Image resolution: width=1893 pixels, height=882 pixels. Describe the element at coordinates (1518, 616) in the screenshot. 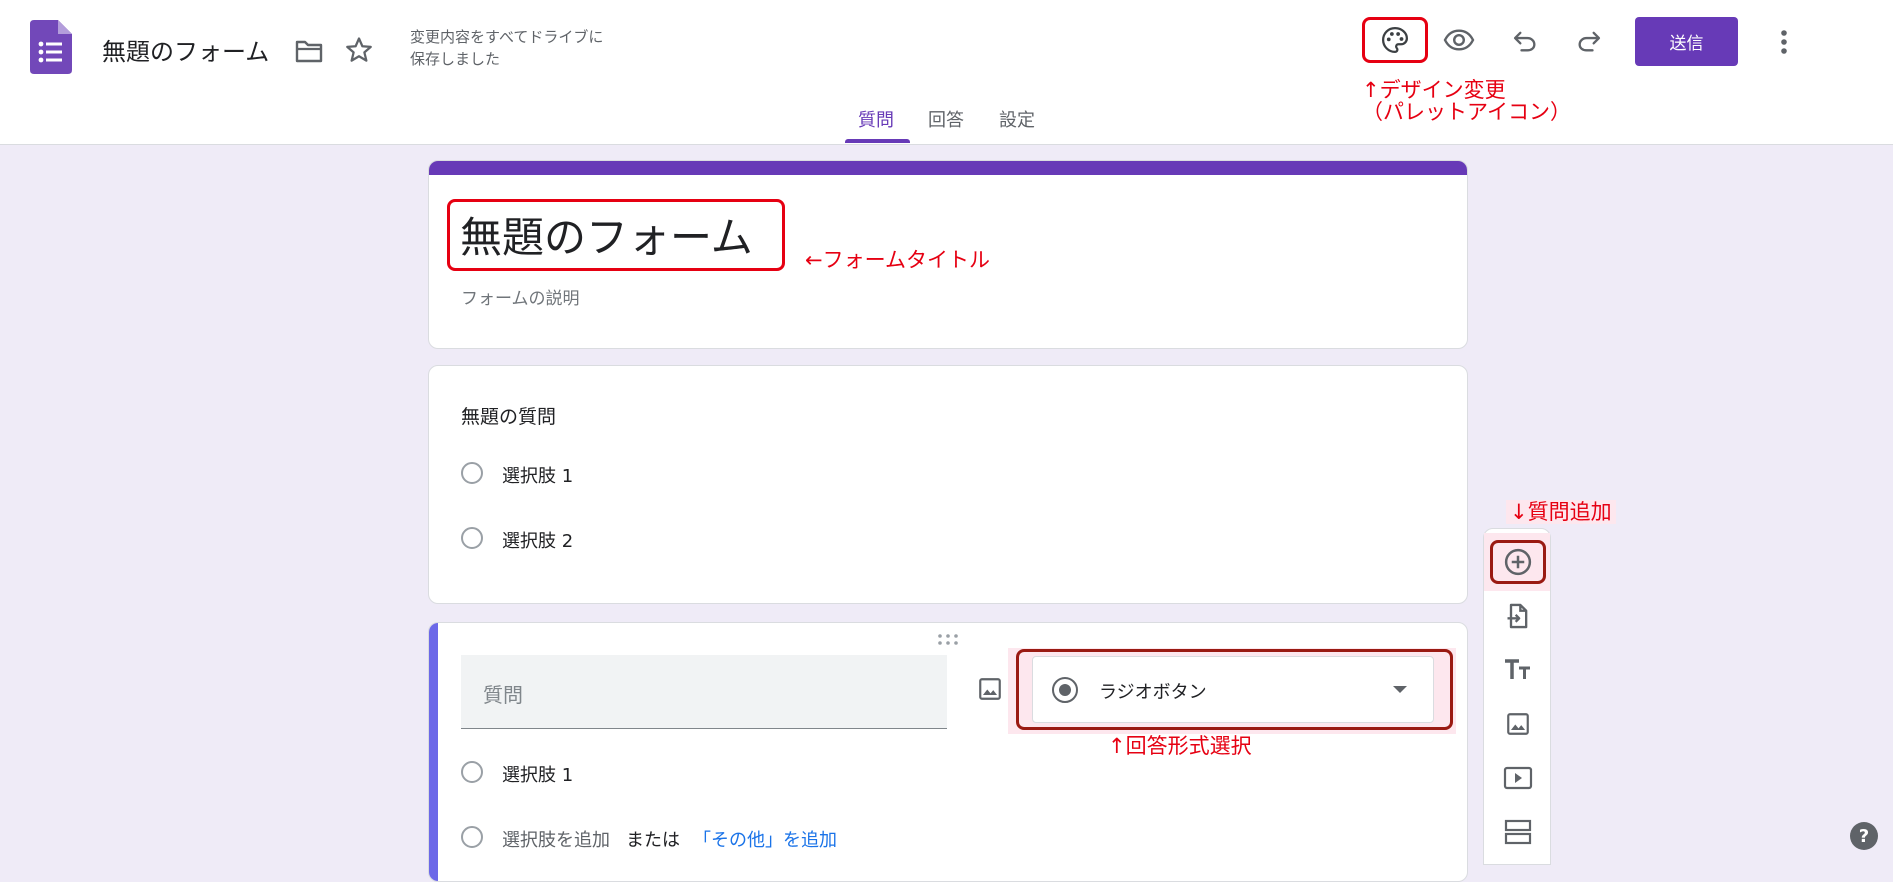

I see `import-questions-icon` at that location.